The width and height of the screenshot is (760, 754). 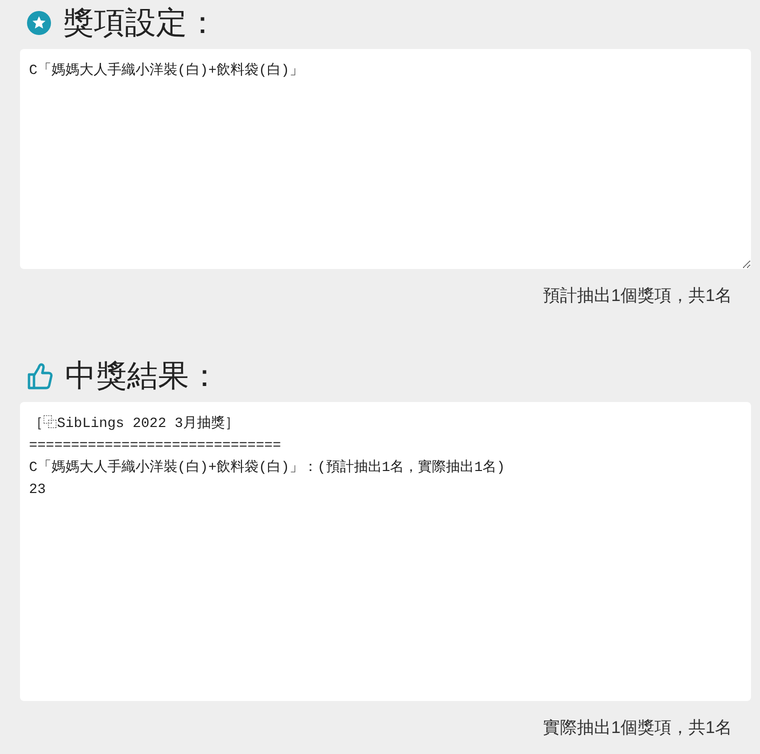 What do you see at coordinates (40, 376) in the screenshot?
I see `thumbs-up-icon` at bounding box center [40, 376].